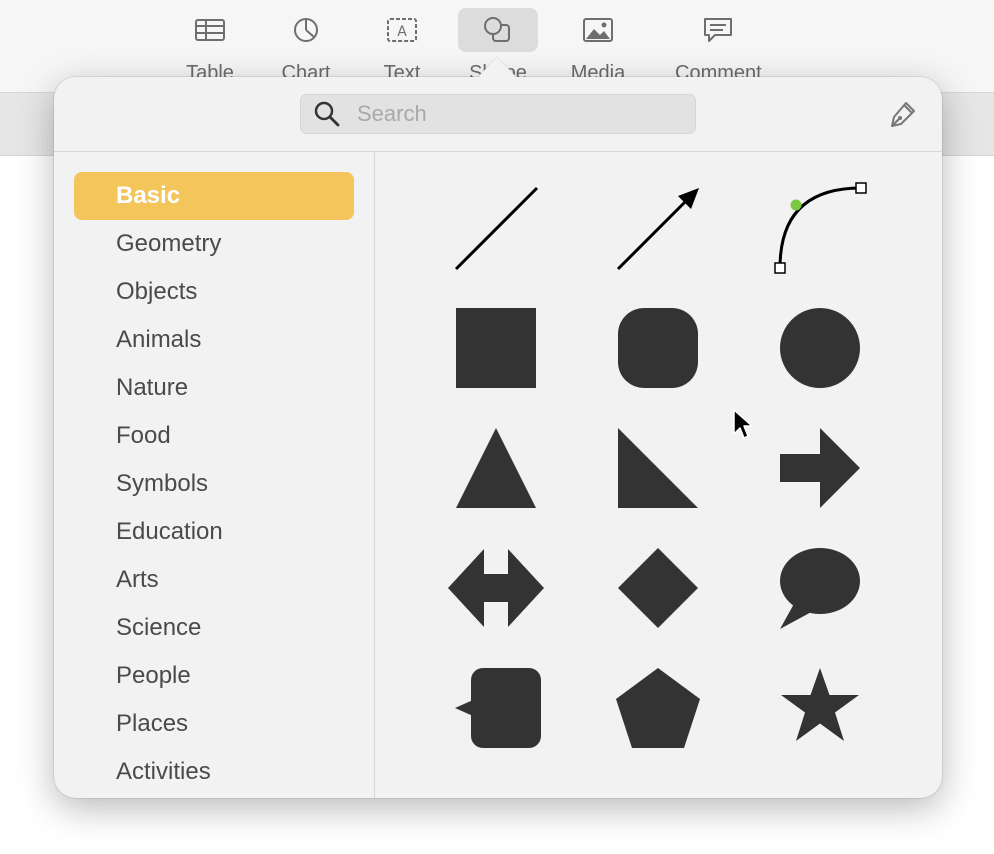 This screenshot has height=854, width=994. Describe the element at coordinates (820, 587) in the screenshot. I see `shape-speech-bubble` at that location.